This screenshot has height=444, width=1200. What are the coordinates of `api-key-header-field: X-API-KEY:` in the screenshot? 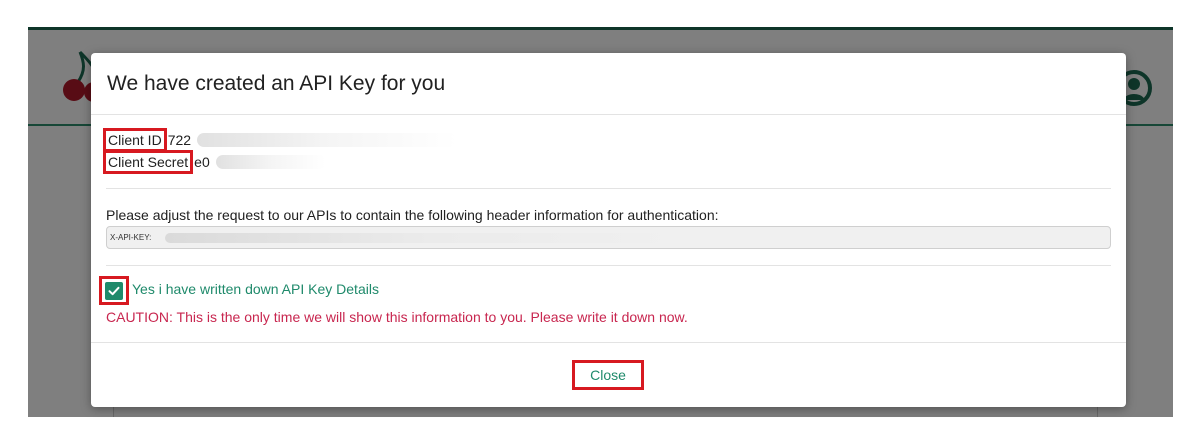 It's located at (608, 237).